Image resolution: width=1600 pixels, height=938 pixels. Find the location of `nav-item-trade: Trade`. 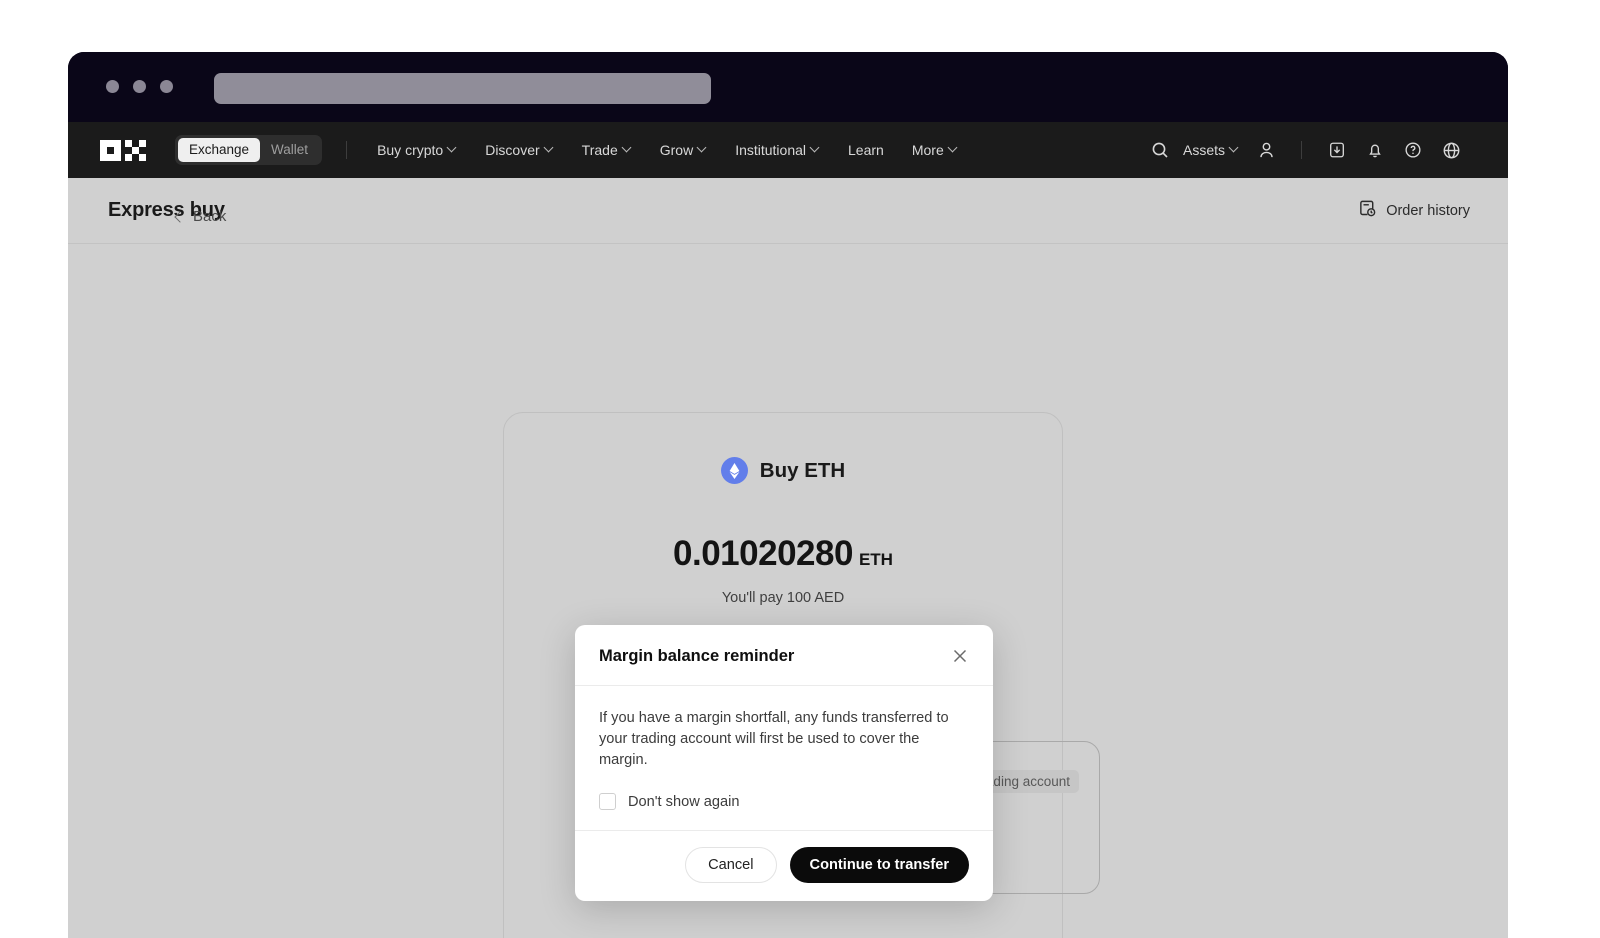

nav-item-trade: Trade is located at coordinates (607, 150).